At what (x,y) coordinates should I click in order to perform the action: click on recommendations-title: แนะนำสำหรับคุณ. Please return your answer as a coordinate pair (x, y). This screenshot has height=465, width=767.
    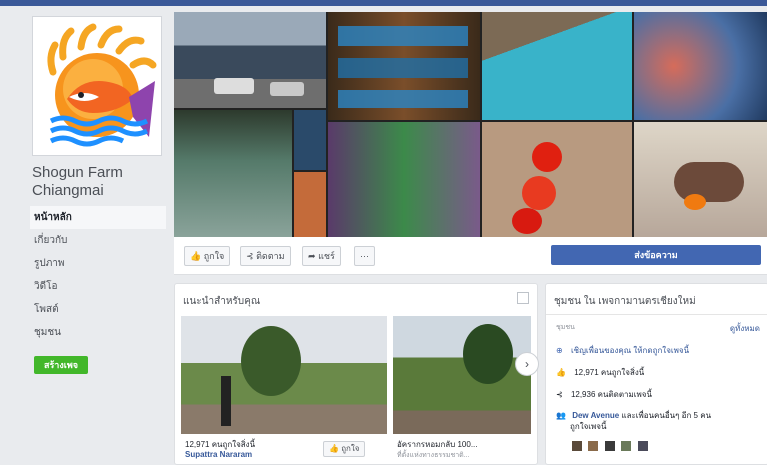
    Looking at the image, I should click on (222, 301).